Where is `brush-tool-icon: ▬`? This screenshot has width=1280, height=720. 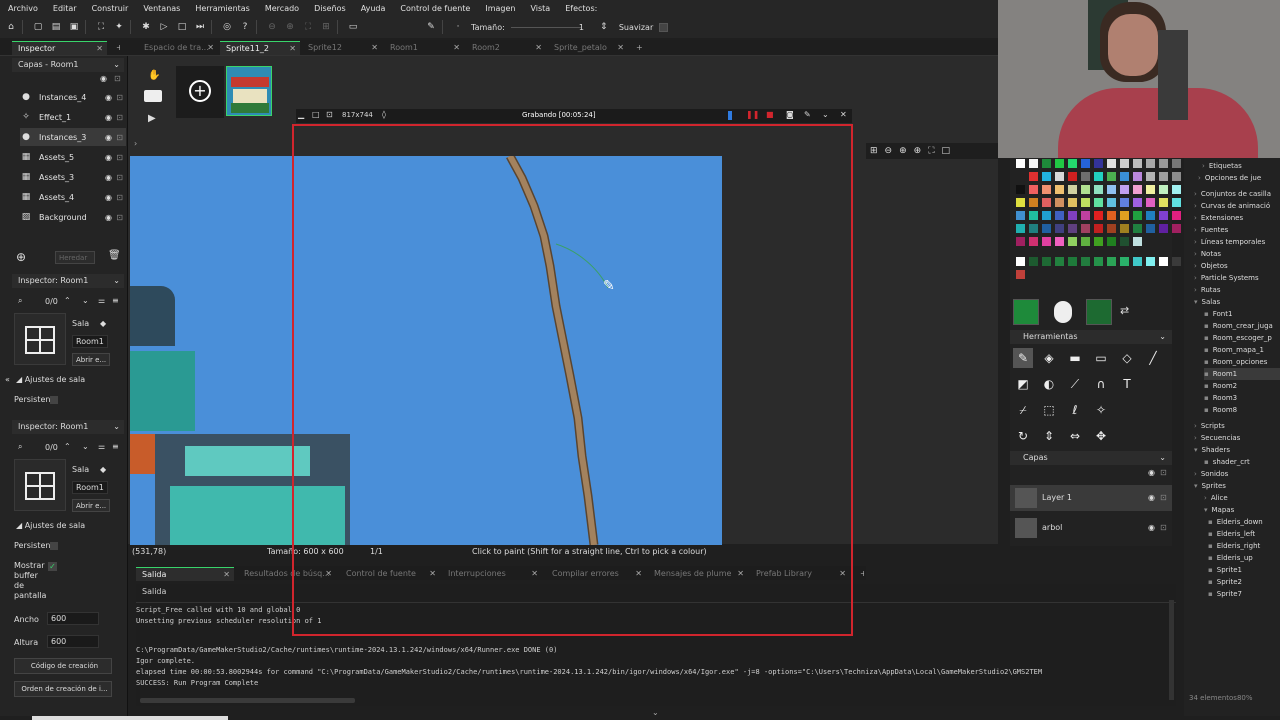 brush-tool-icon: ▬ is located at coordinates (1075, 358).